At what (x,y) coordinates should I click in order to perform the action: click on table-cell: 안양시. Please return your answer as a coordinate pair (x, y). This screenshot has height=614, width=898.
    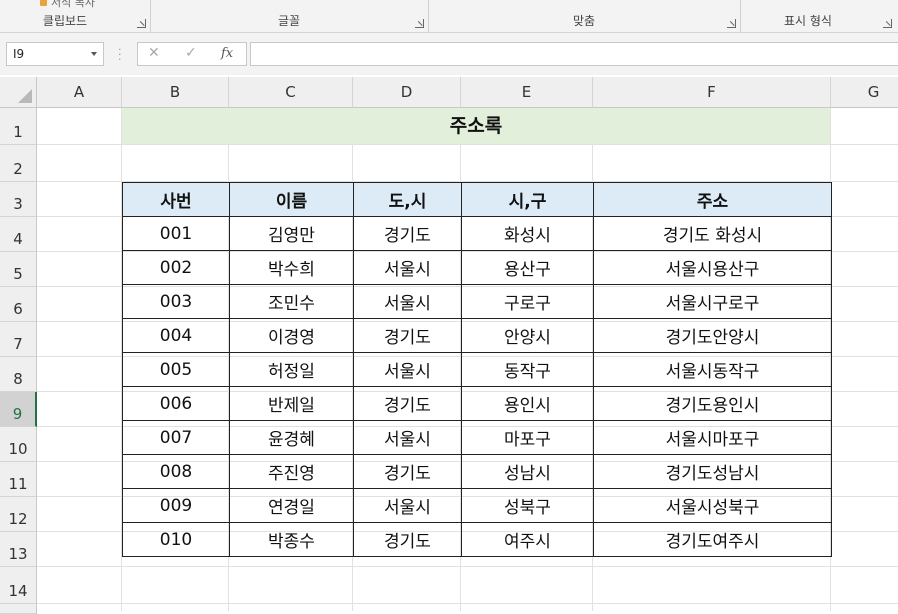
    Looking at the image, I should click on (527, 335).